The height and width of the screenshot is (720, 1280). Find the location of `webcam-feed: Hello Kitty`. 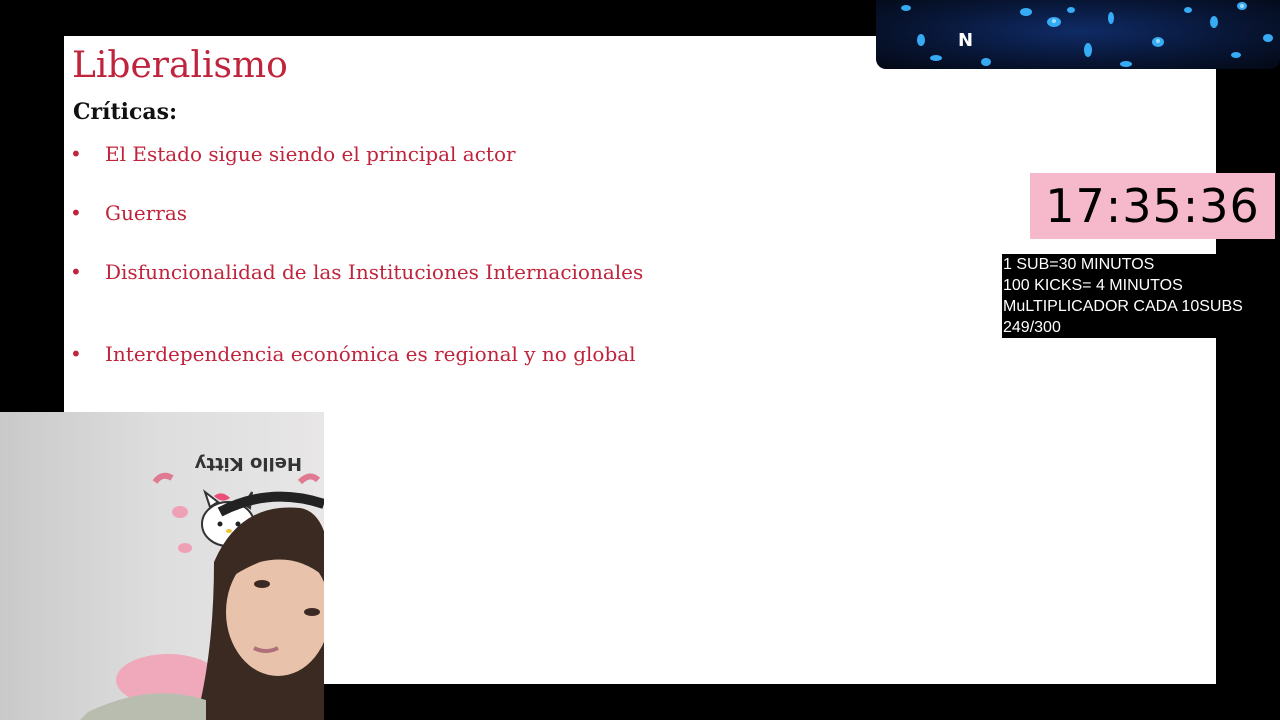

webcam-feed: Hello Kitty is located at coordinates (162, 566).